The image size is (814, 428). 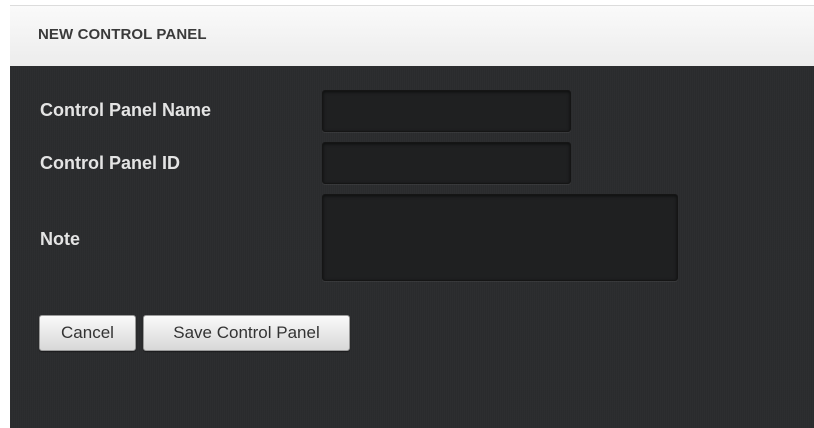 I want to click on dialog-header: NEW CONTROL PANEL, so click(x=412, y=35).